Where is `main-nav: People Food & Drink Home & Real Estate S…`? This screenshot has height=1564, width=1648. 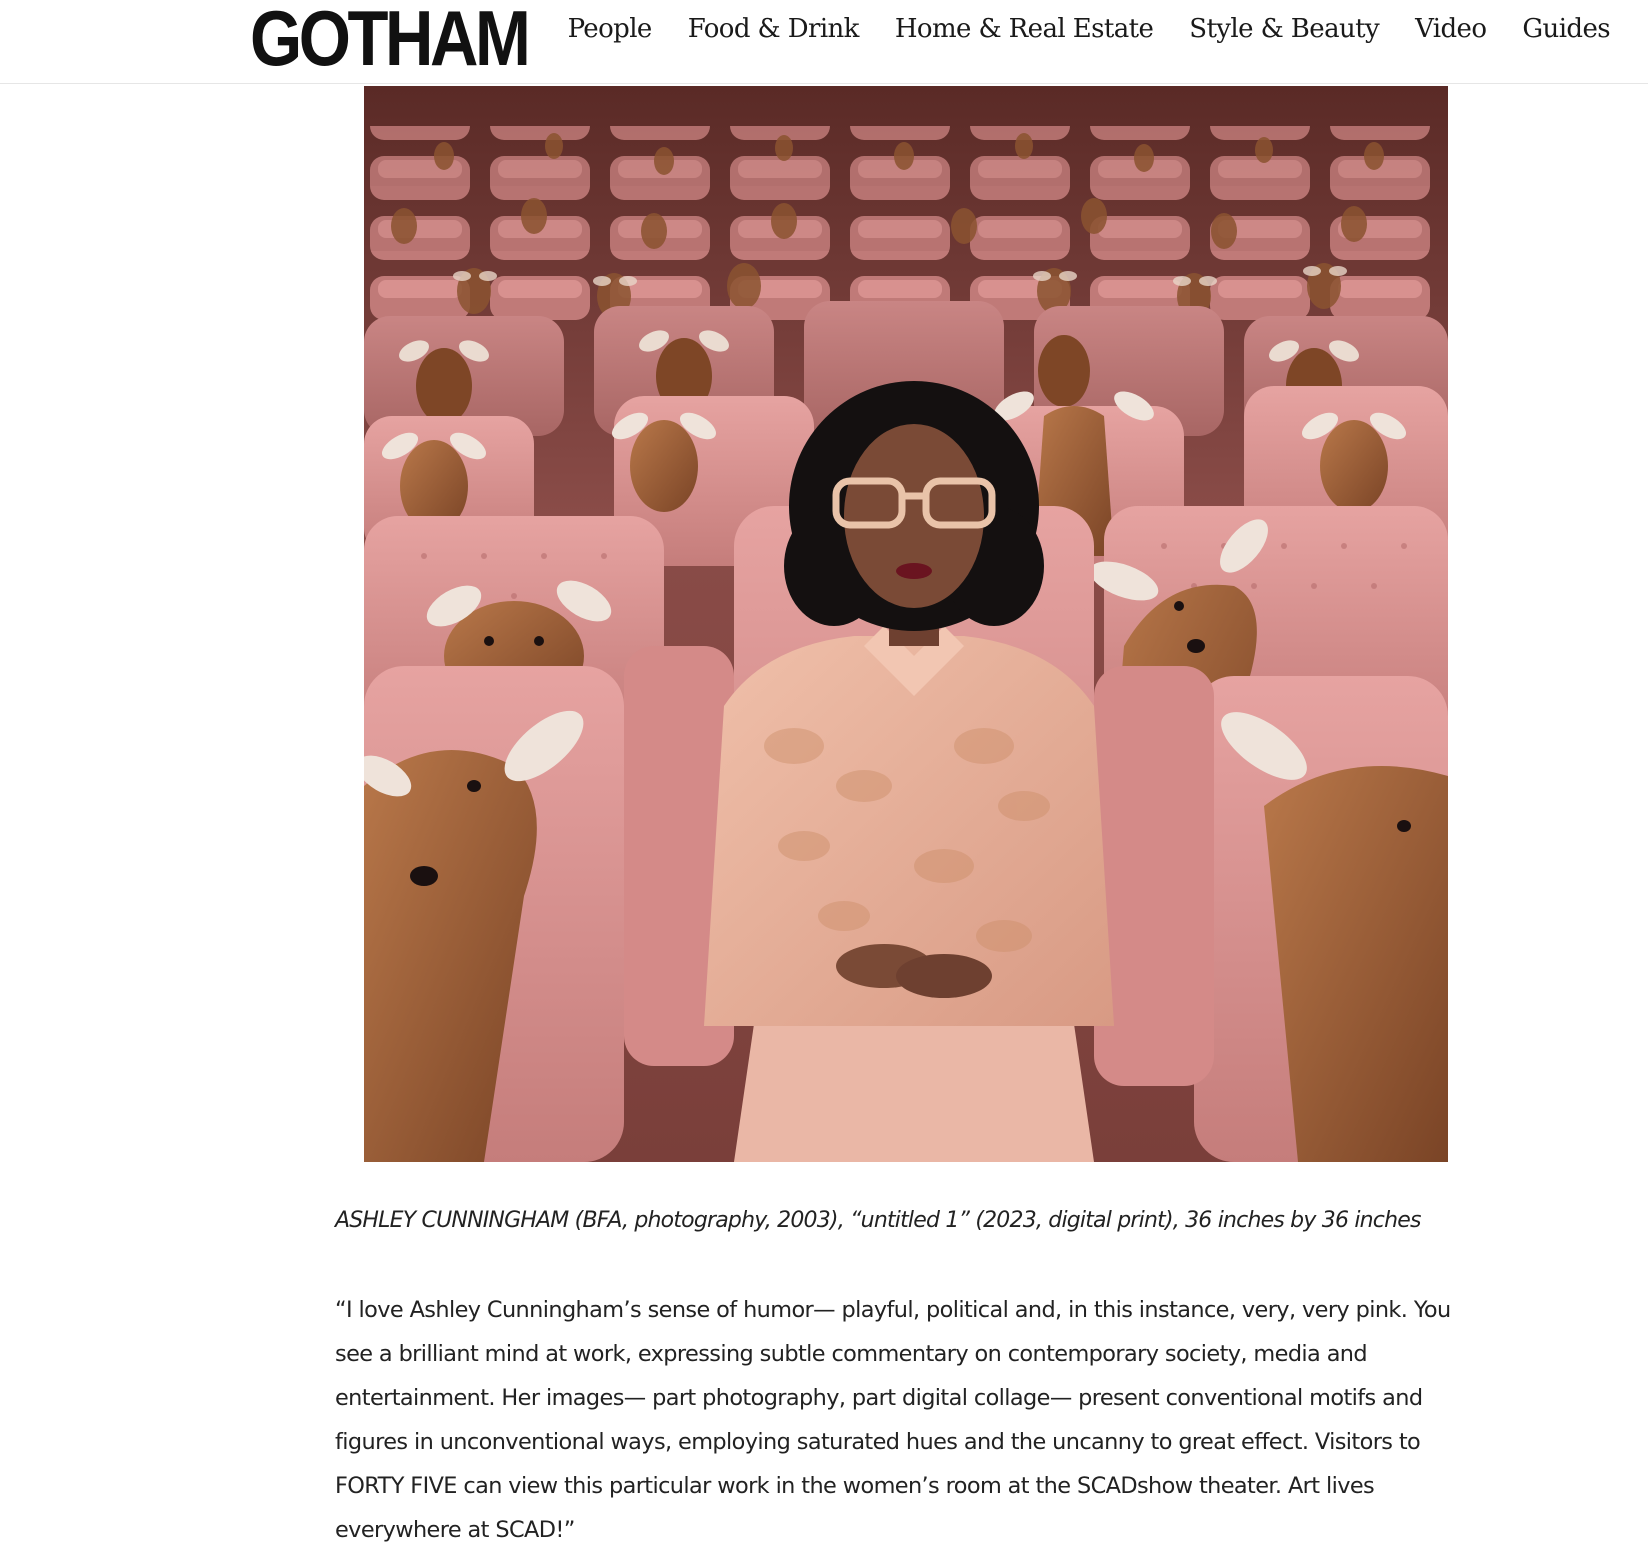
main-nav: People Food & Drink Home & Real Estate S… is located at coordinates (1071, 29).